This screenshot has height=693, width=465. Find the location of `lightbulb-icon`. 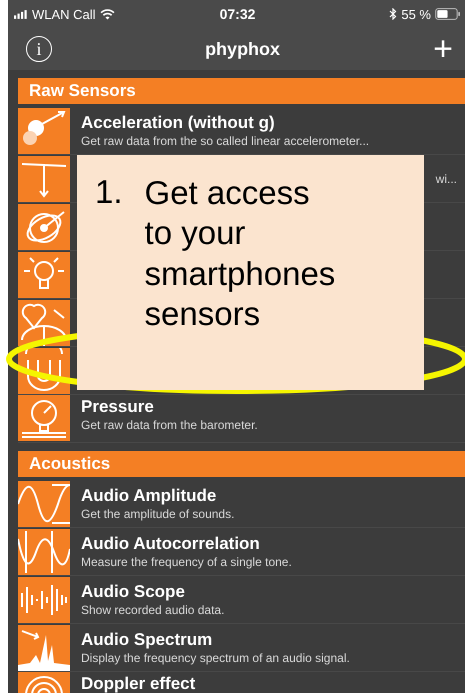

lightbulb-icon is located at coordinates (44, 275).